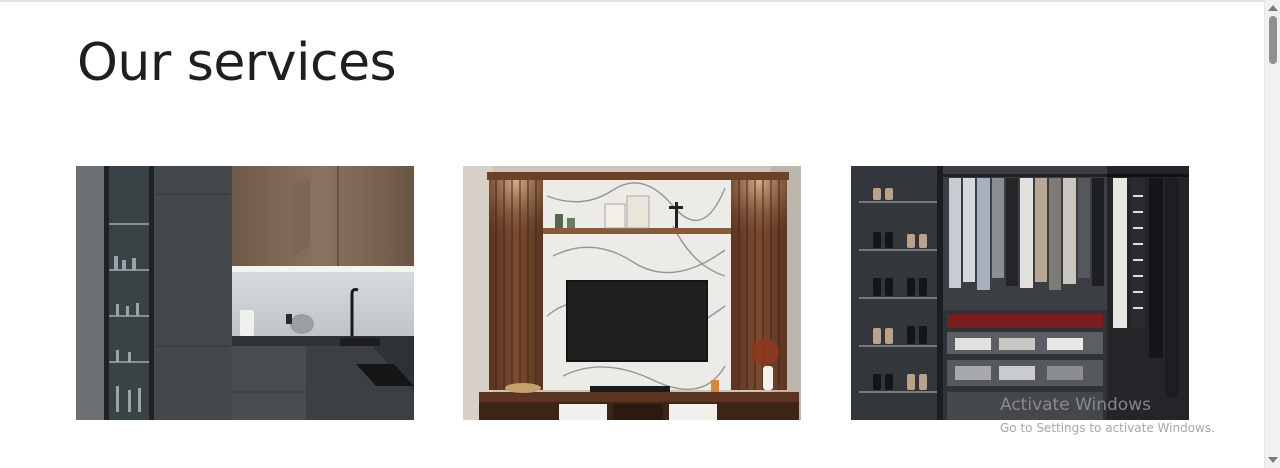  I want to click on section-title: Our services, so click(237, 63).